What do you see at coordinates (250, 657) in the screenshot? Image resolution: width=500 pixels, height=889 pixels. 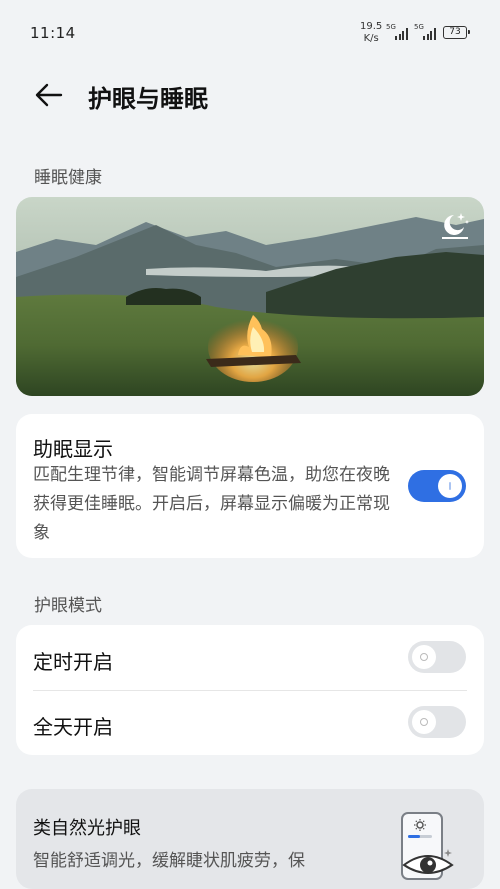 I see `eye-mode-row-scheduled: 定时开启` at bounding box center [250, 657].